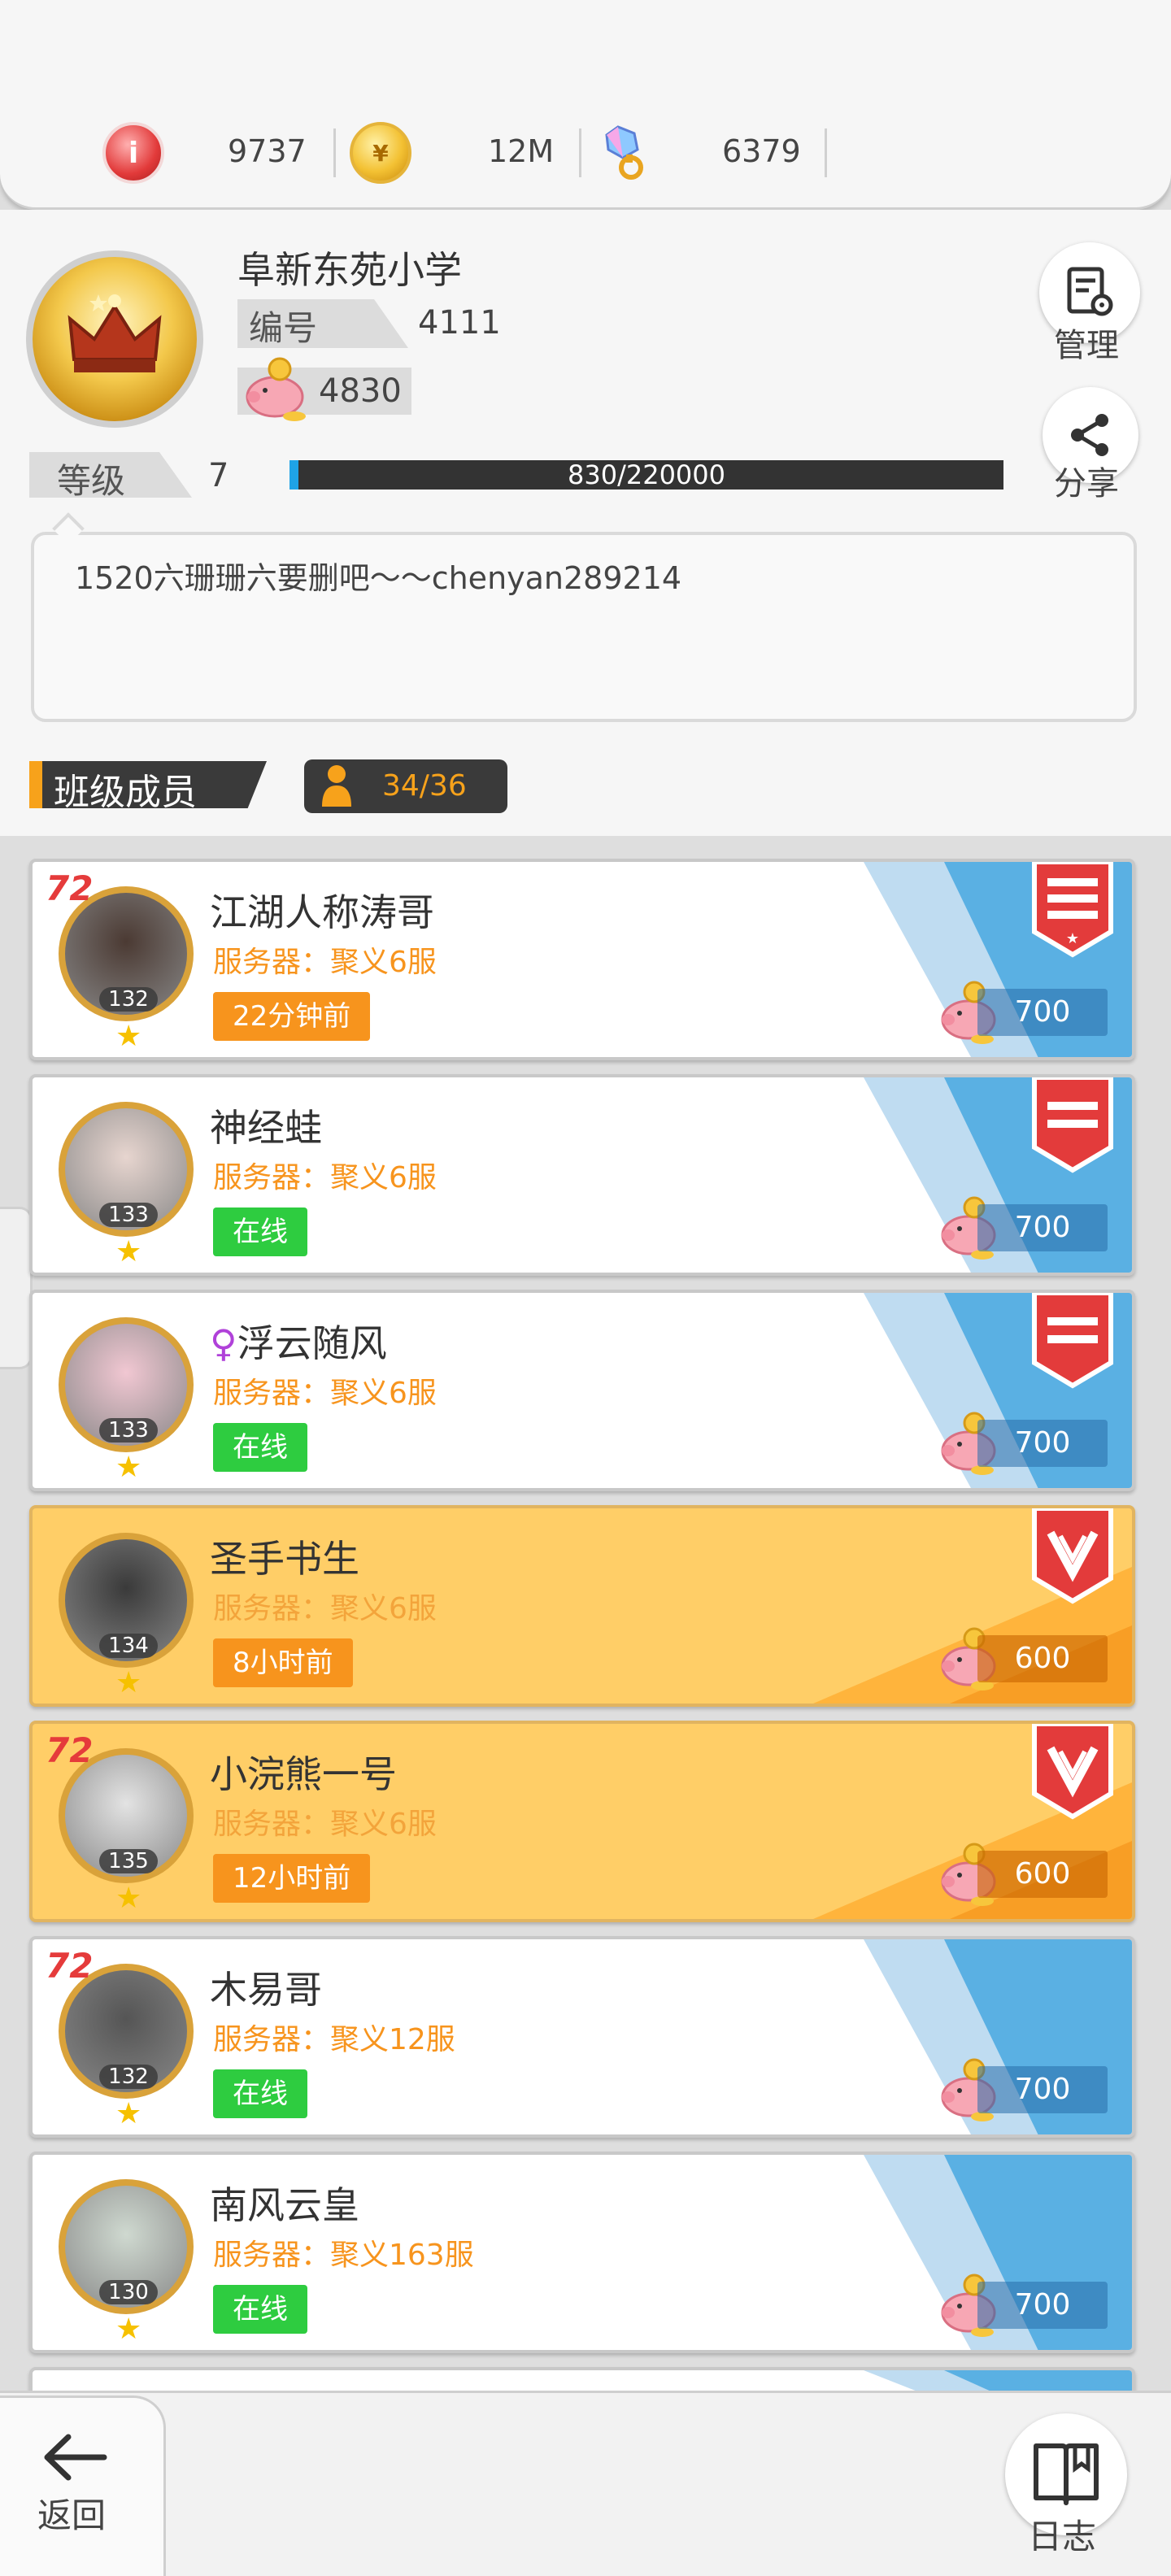 The height and width of the screenshot is (2576, 1171). I want to click on member-card: 133 ★ ♀浮云随风 服务器：聚义6服 在线 700, so click(582, 1390).